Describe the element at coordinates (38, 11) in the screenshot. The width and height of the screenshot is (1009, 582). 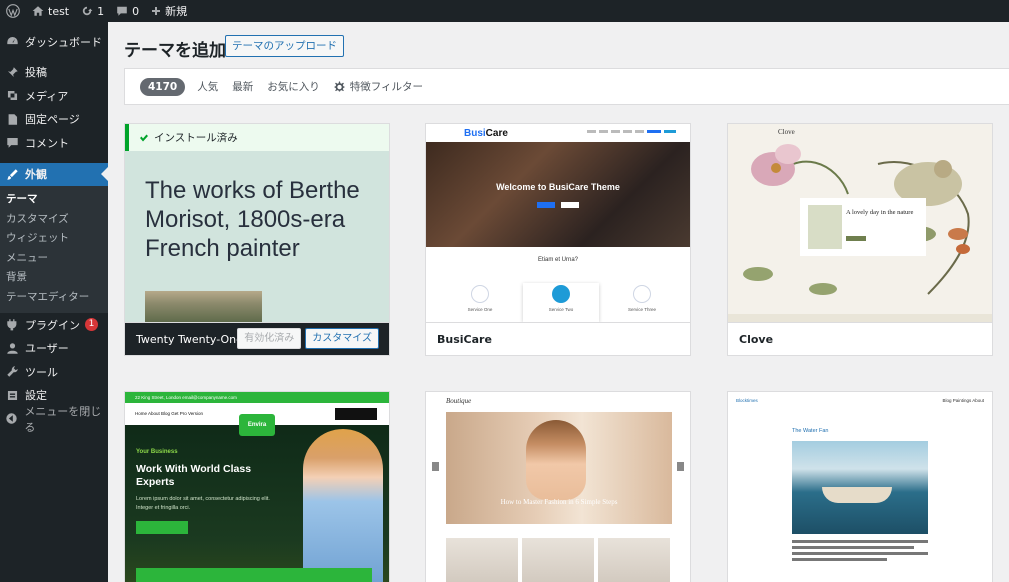
I see `home-icon` at that location.